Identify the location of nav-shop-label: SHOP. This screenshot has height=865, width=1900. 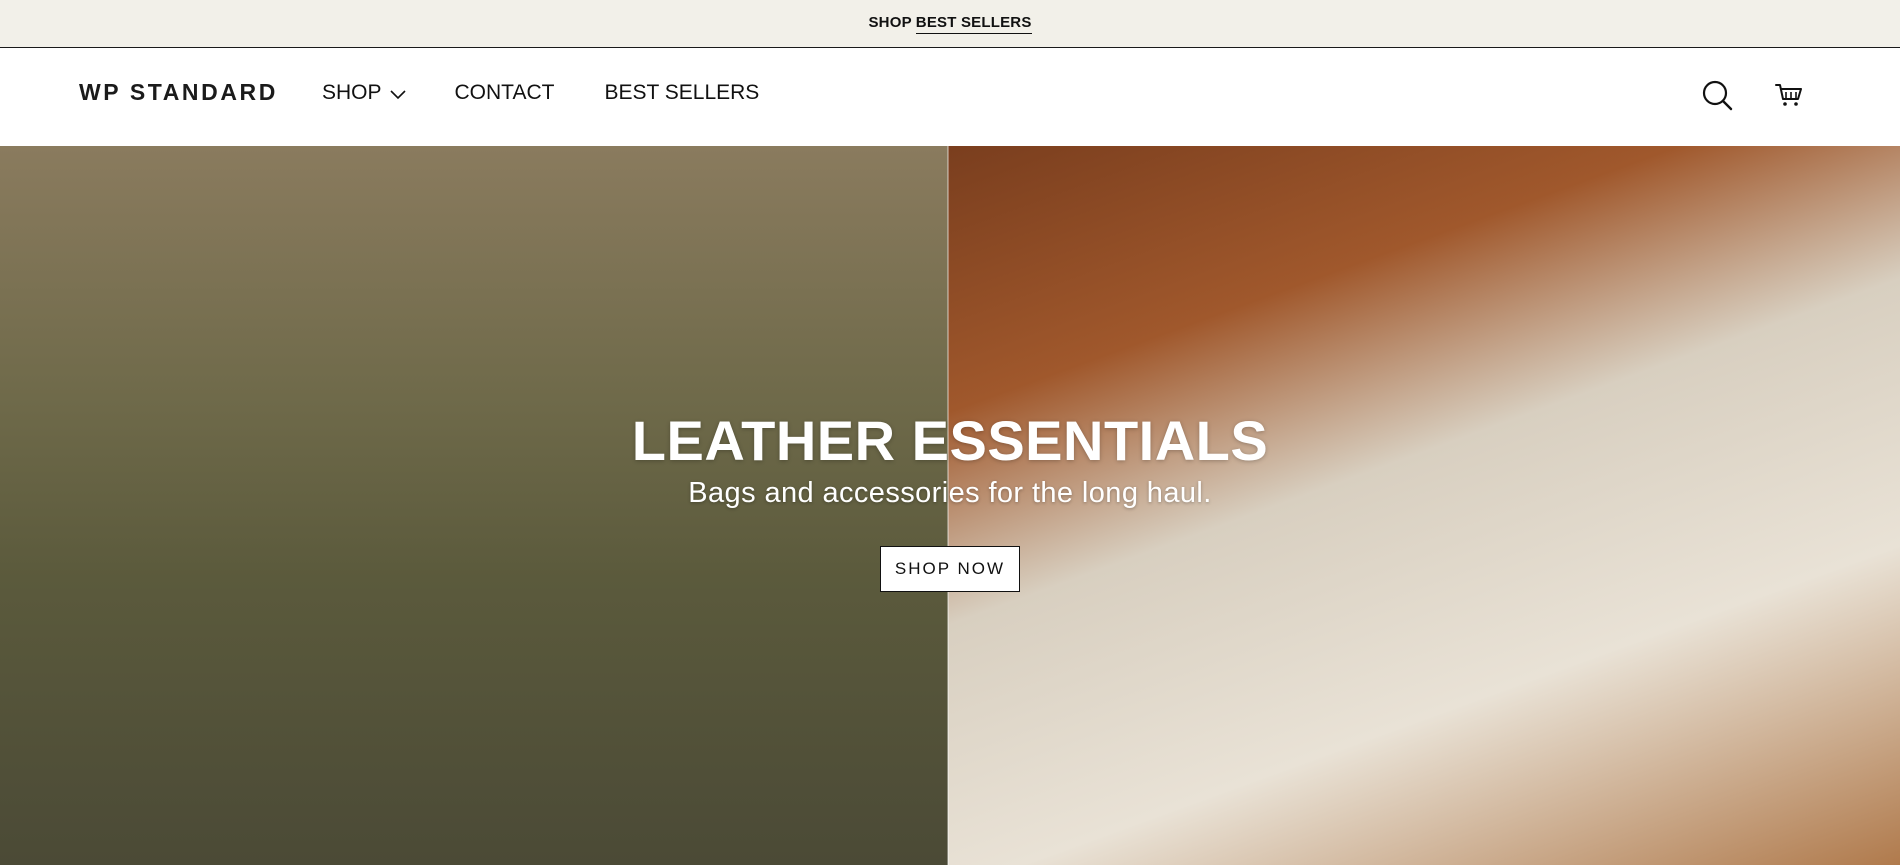
(352, 92).